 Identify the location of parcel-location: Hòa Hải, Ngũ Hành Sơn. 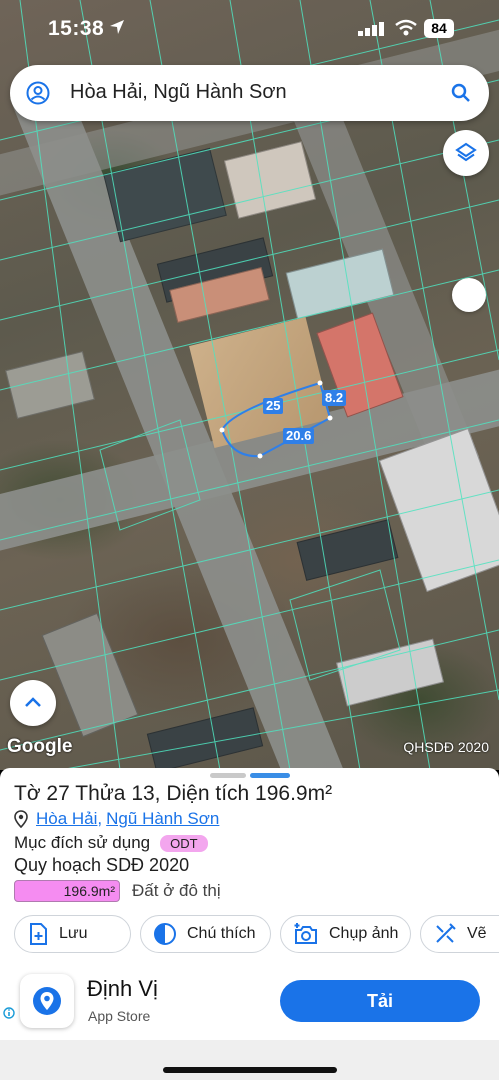
(116, 819).